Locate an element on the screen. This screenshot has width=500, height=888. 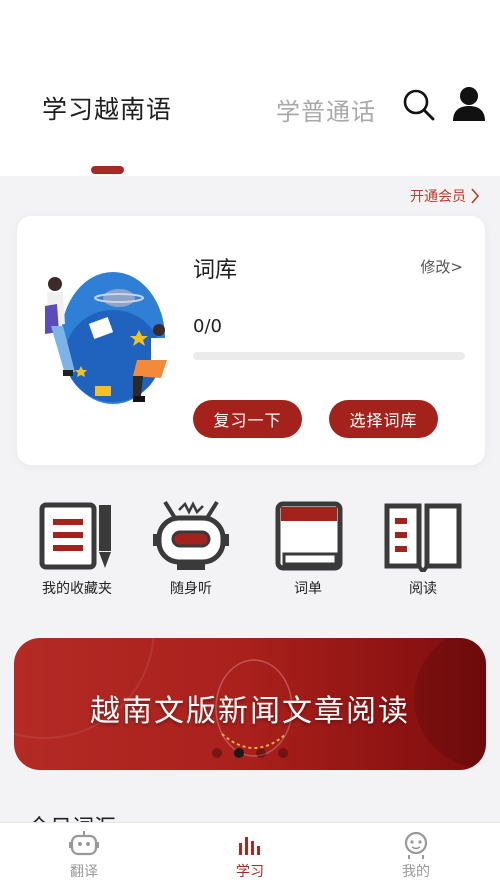
nav-translate: 翻译 is located at coordinates (84, 856).